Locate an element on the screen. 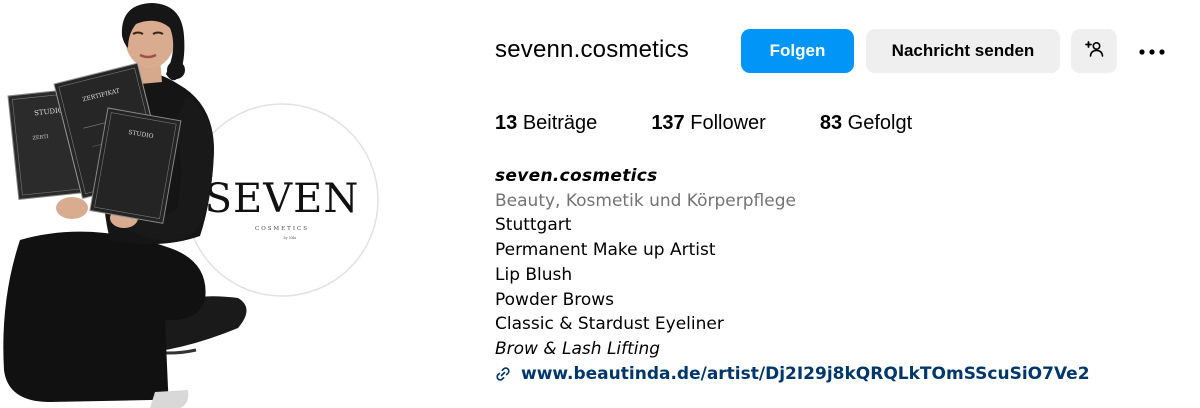  logo-tag-text: by Nilu is located at coordinates (291, 238).